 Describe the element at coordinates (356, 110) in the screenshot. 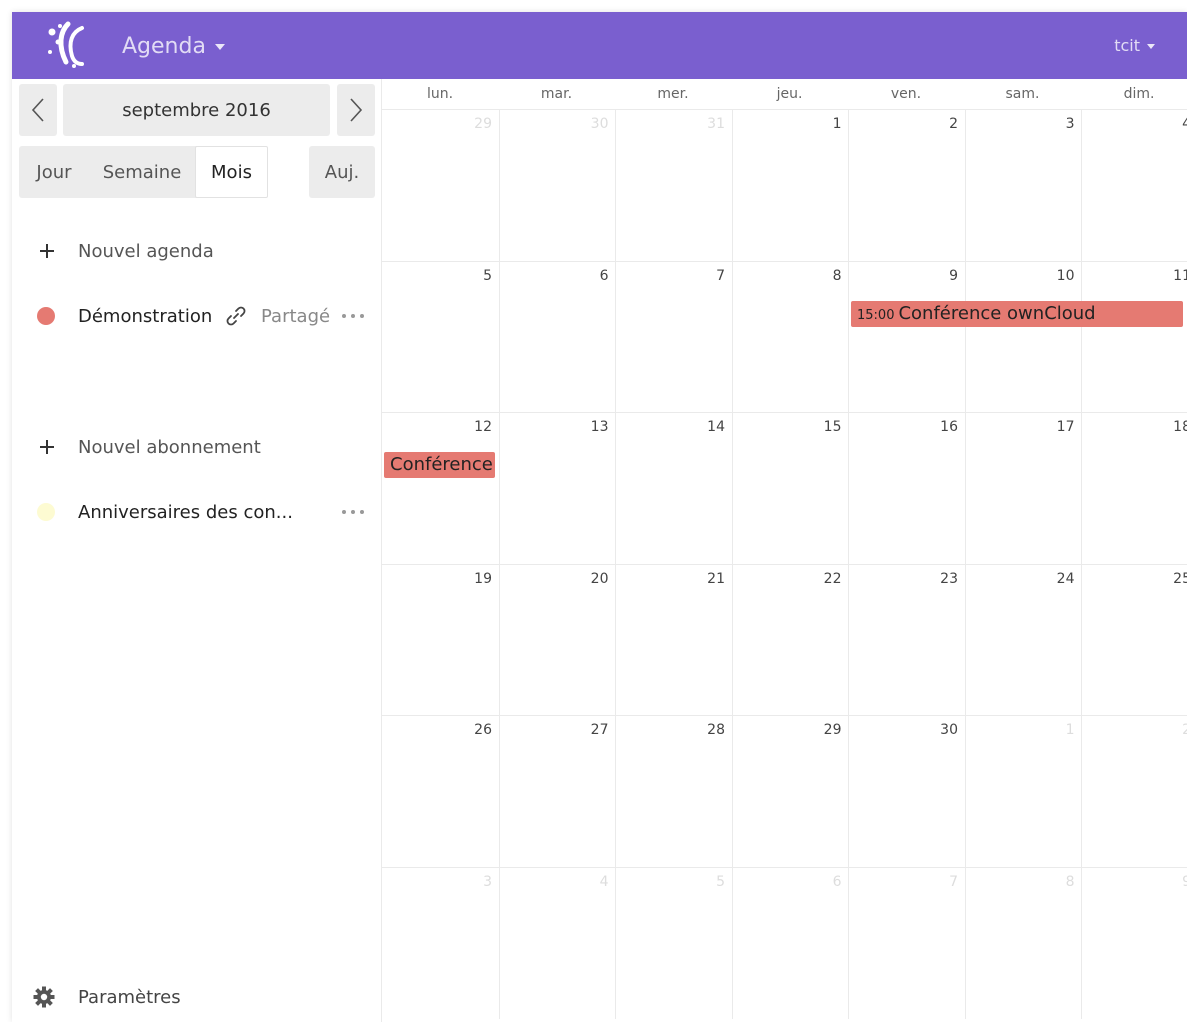

I see `next-month-button` at that location.